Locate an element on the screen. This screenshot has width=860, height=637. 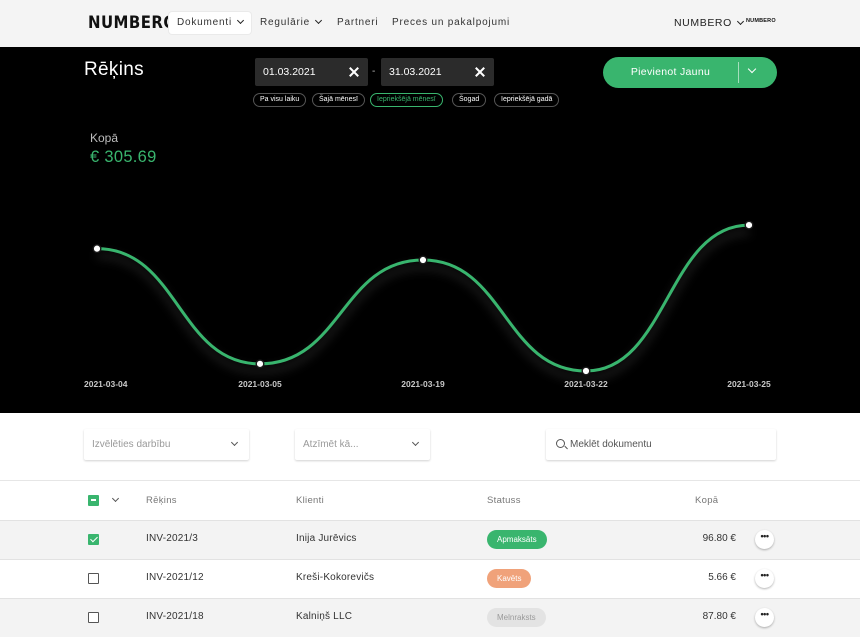
x-tick-label: 2021-03-19 is located at coordinates (423, 384).